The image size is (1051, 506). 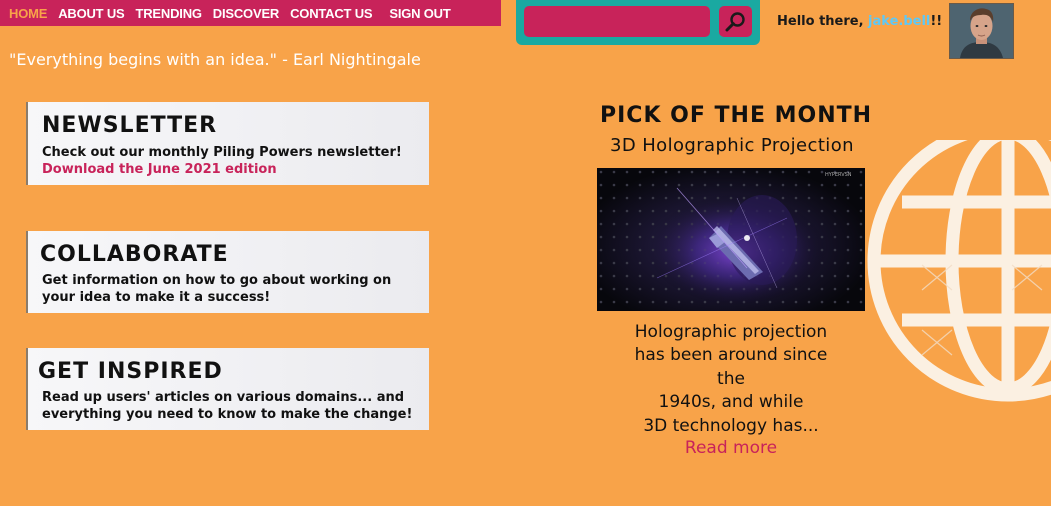 I want to click on nav-home: HOME, so click(x=28, y=13).